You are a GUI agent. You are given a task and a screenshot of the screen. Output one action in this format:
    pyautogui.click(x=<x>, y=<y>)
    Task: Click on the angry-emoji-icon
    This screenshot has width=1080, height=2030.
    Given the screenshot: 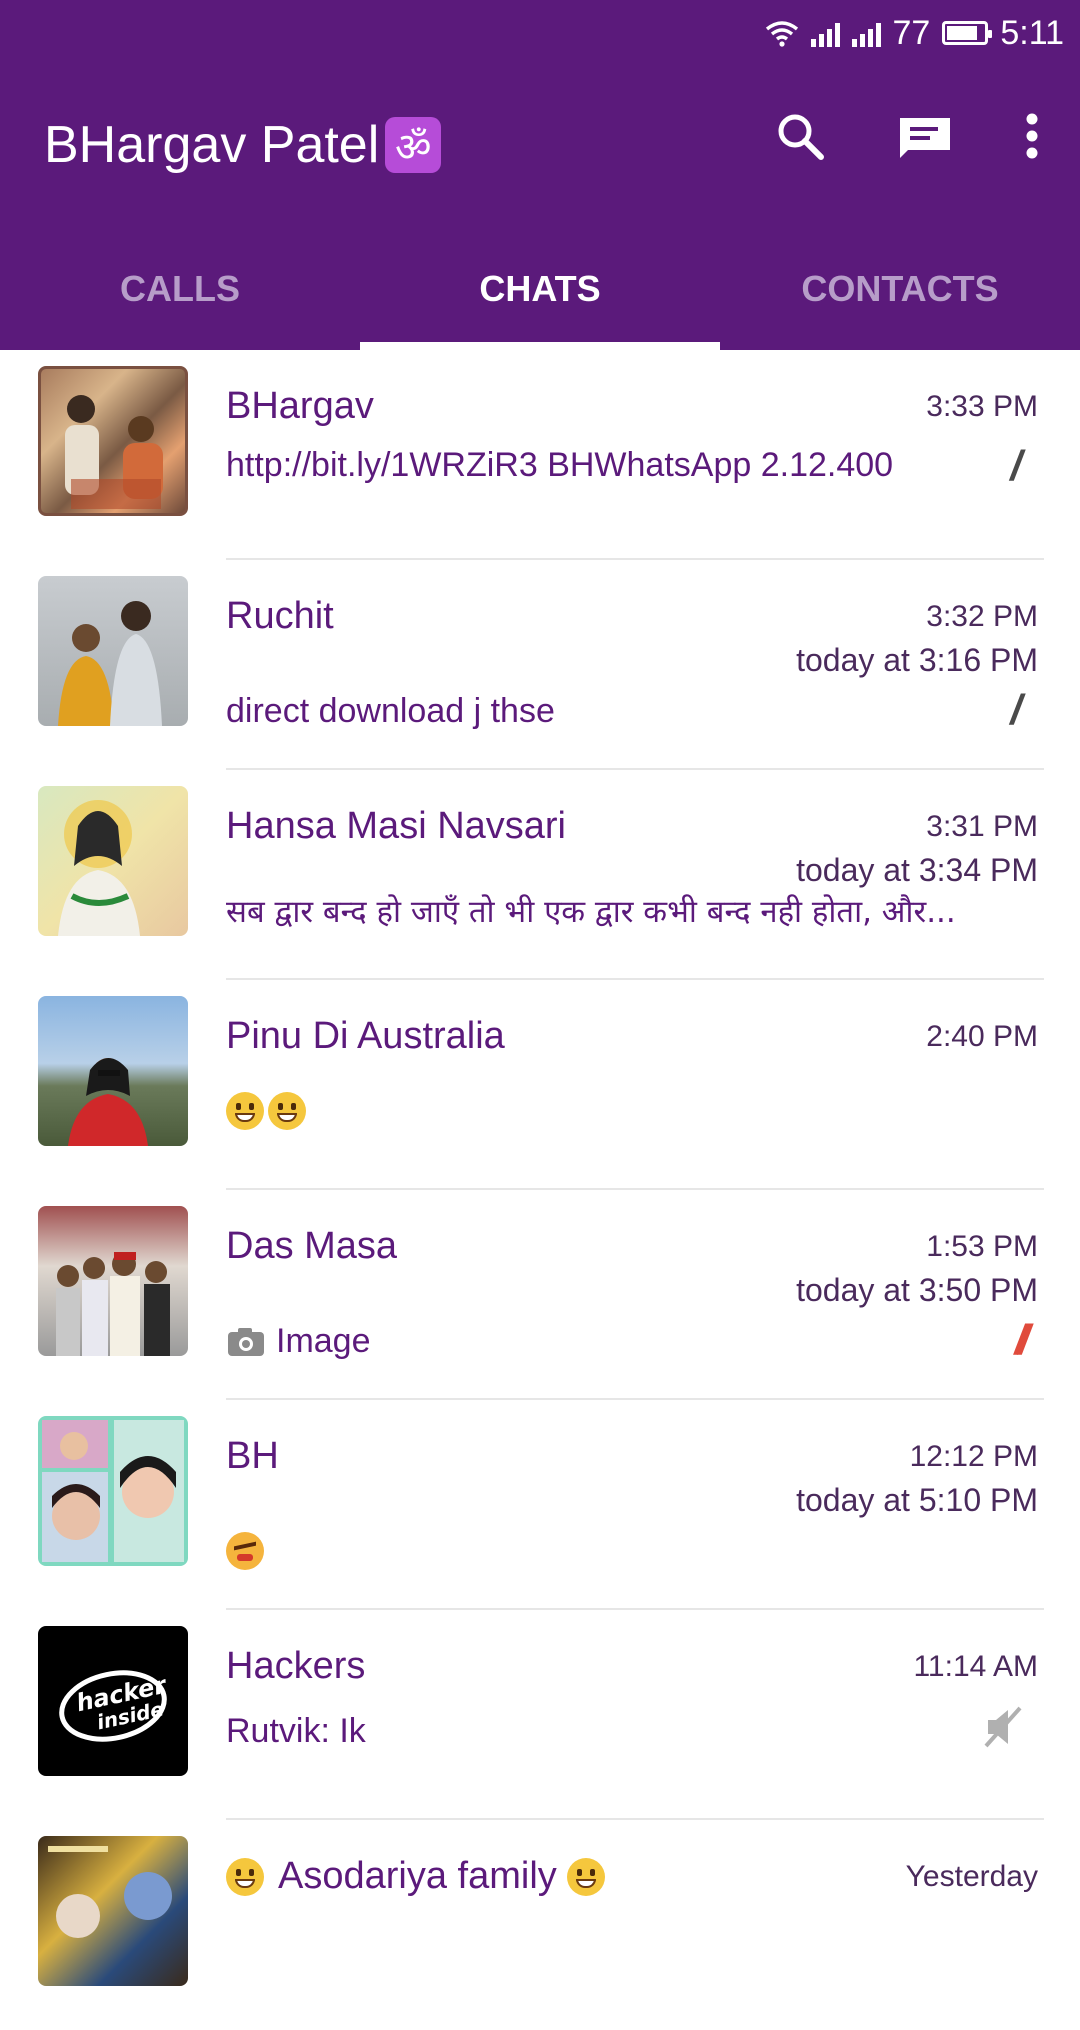 What is the action you would take?
    pyautogui.click(x=245, y=1551)
    